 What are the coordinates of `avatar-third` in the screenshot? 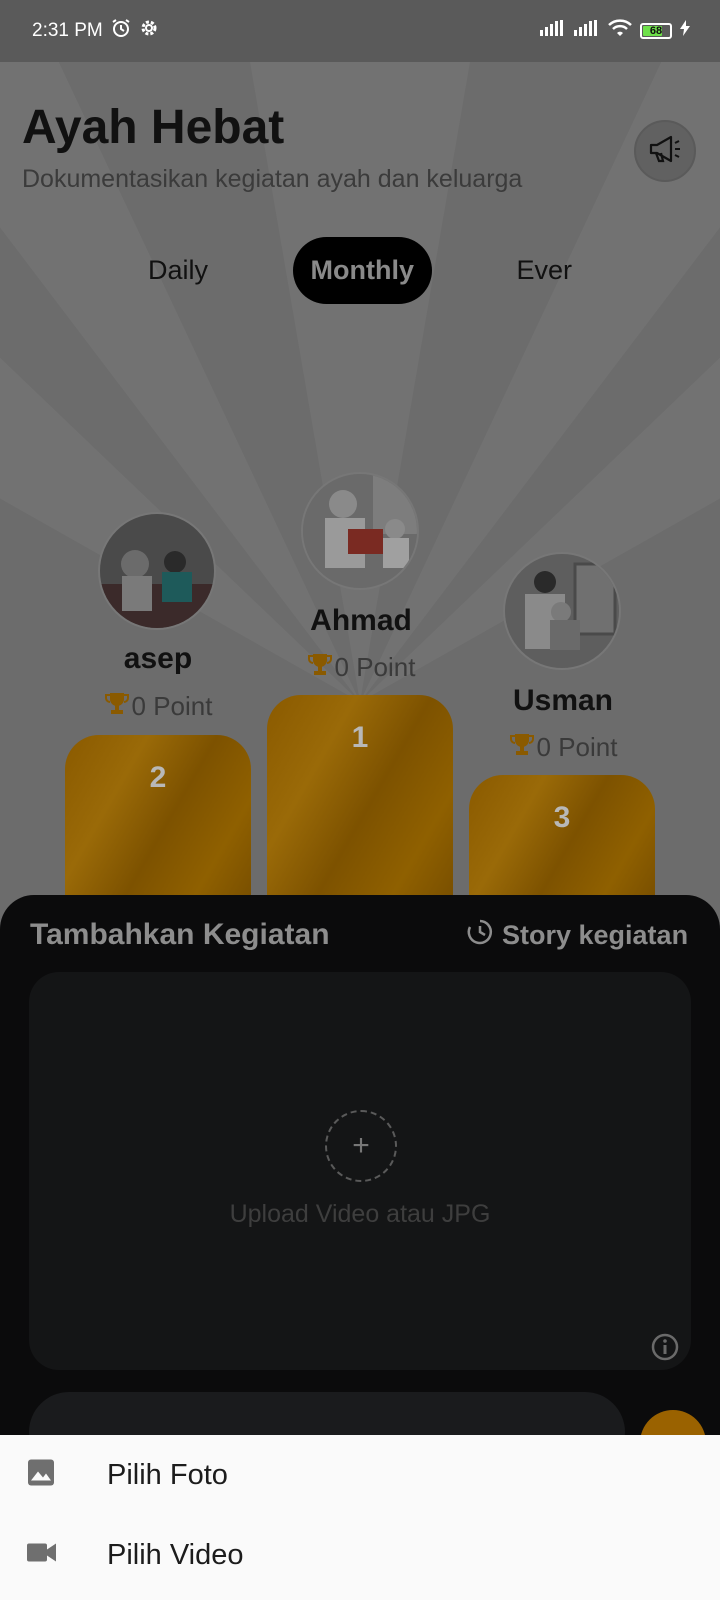 It's located at (562, 611).